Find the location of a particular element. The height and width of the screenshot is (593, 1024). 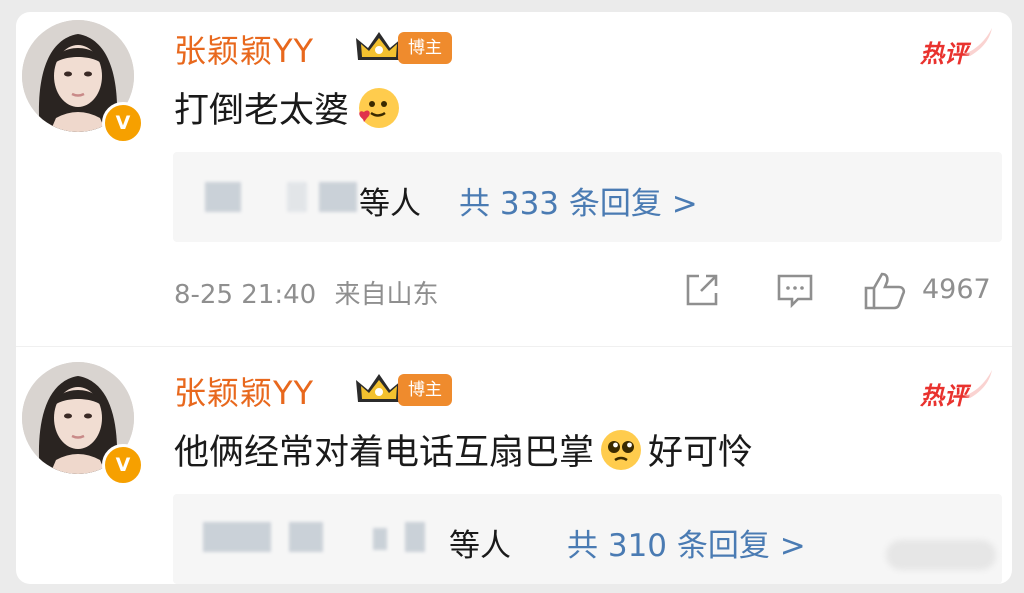

comment-text-after: 好可怜 is located at coordinates (701, 453).